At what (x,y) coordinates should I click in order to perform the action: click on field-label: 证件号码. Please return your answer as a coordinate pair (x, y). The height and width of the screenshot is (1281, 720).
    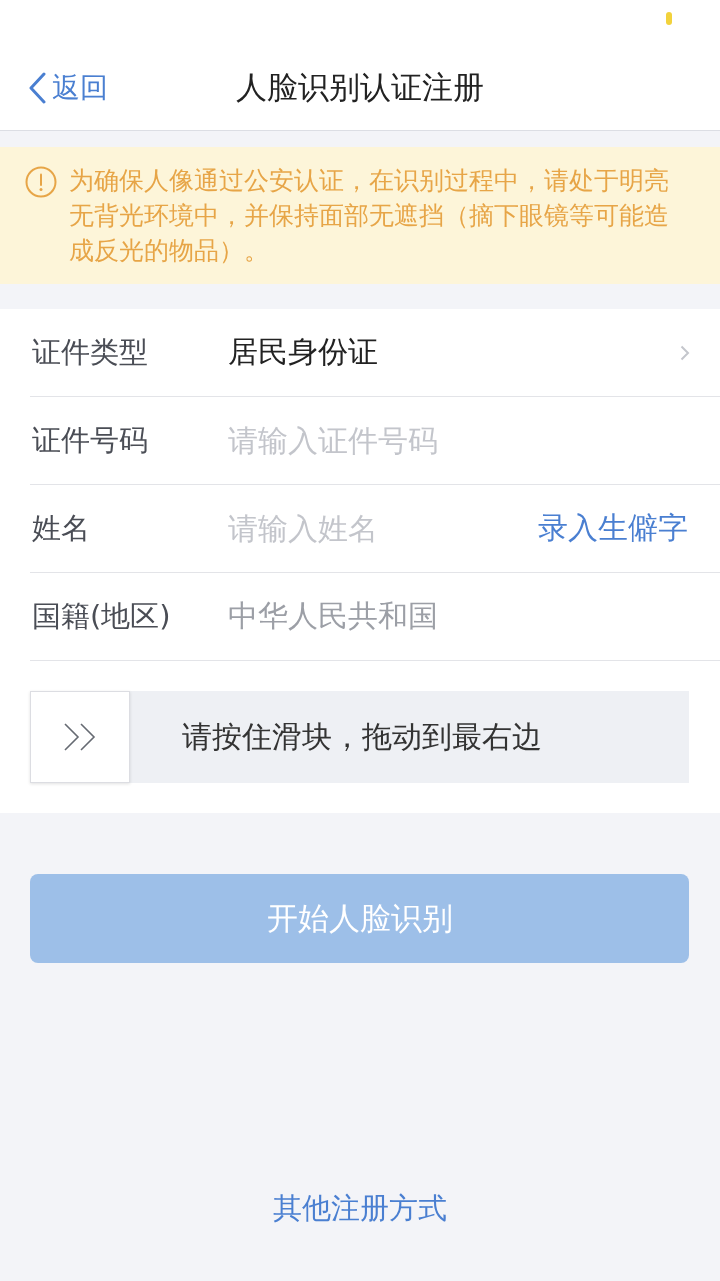
    Looking at the image, I should click on (90, 440).